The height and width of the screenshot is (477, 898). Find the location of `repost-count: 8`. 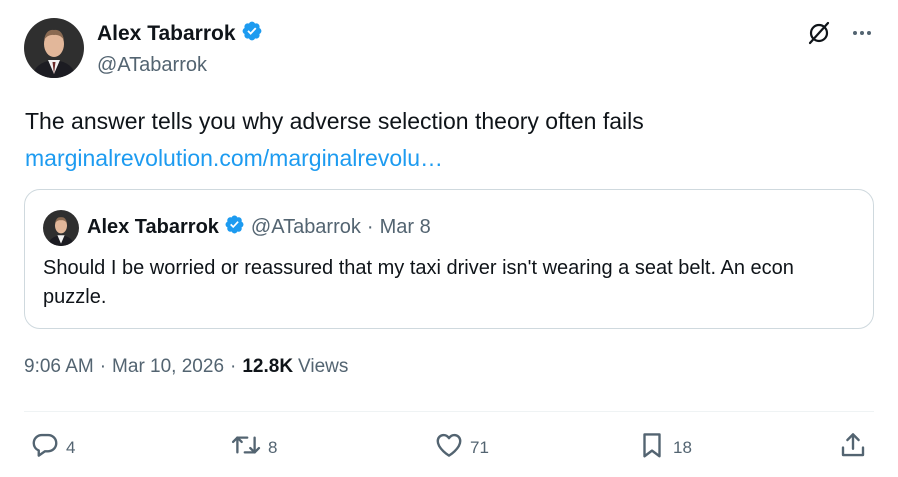

repost-count: 8 is located at coordinates (273, 447).